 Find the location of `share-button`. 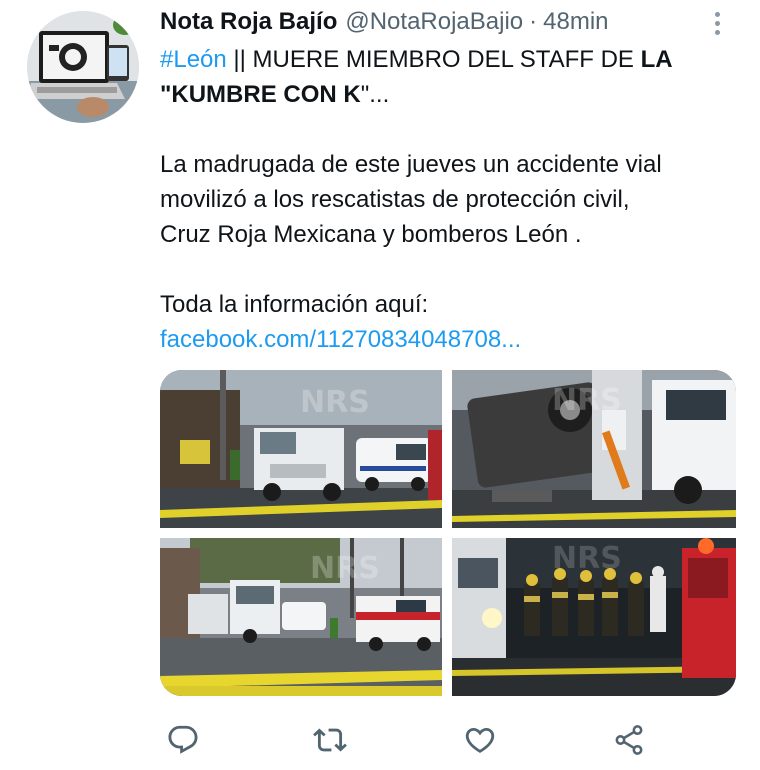

share-button is located at coordinates (629, 740).